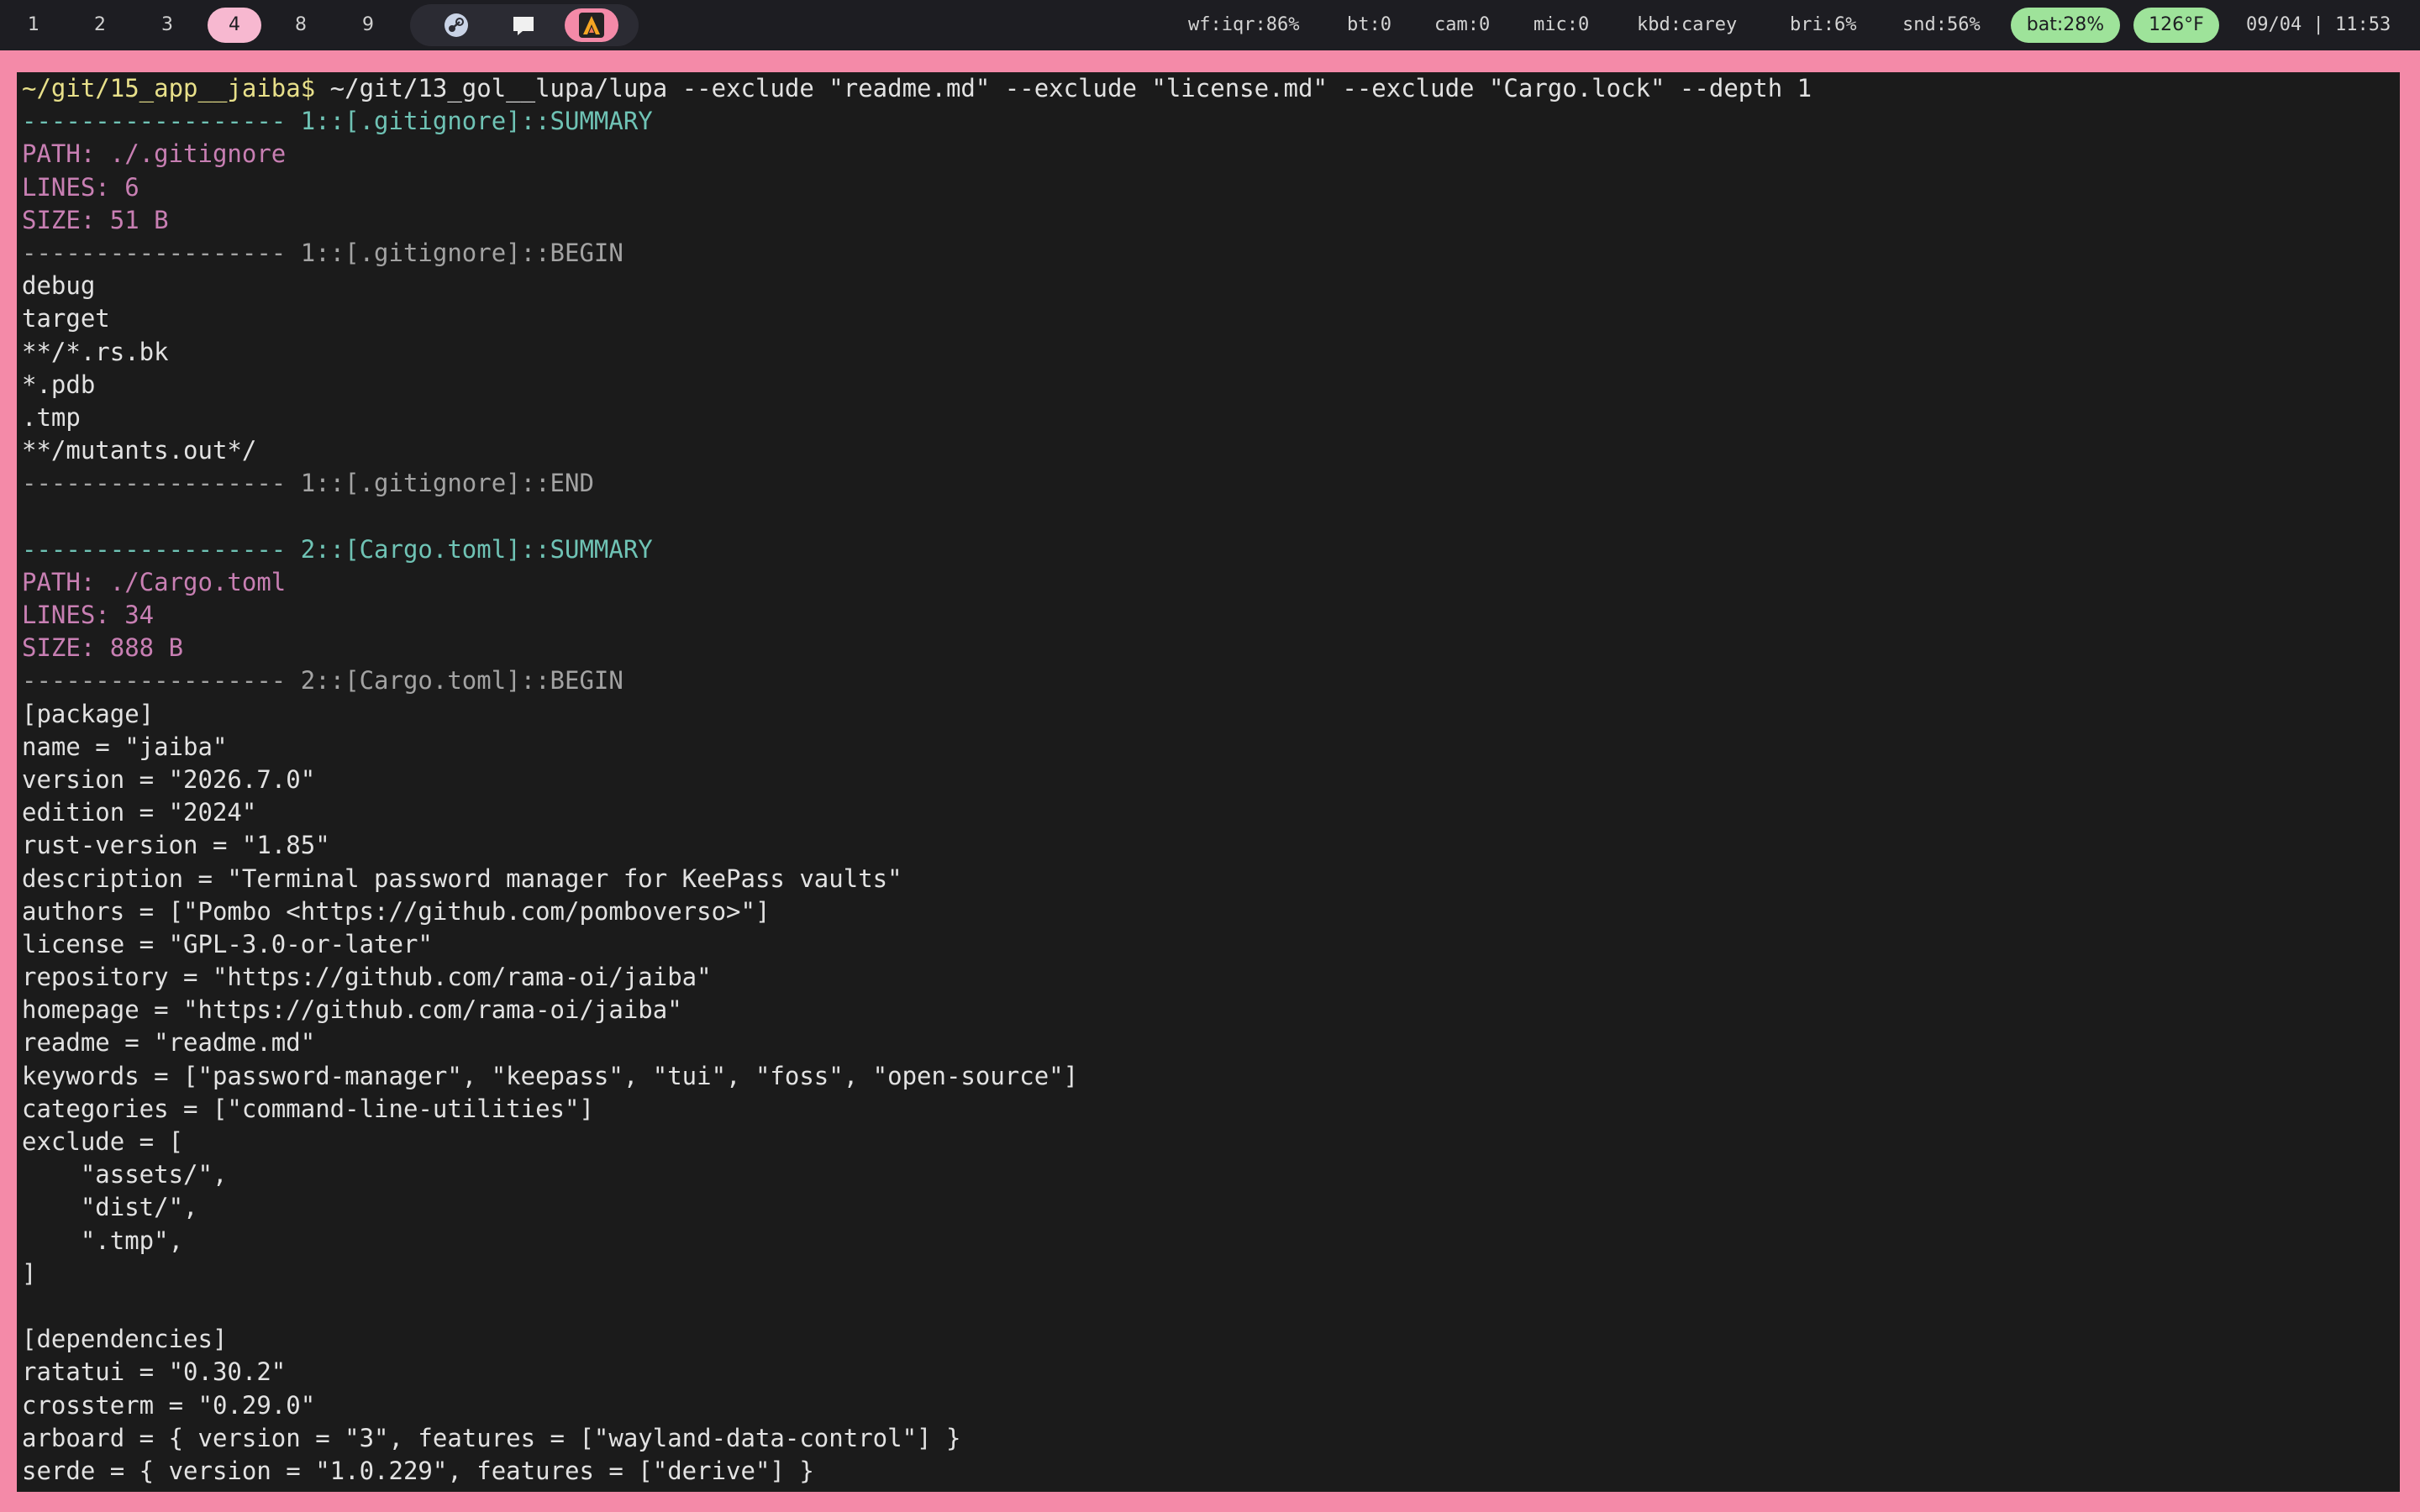 Image resolution: width=2420 pixels, height=1512 pixels. What do you see at coordinates (301, 25) in the screenshot?
I see `workspace-8: 8` at bounding box center [301, 25].